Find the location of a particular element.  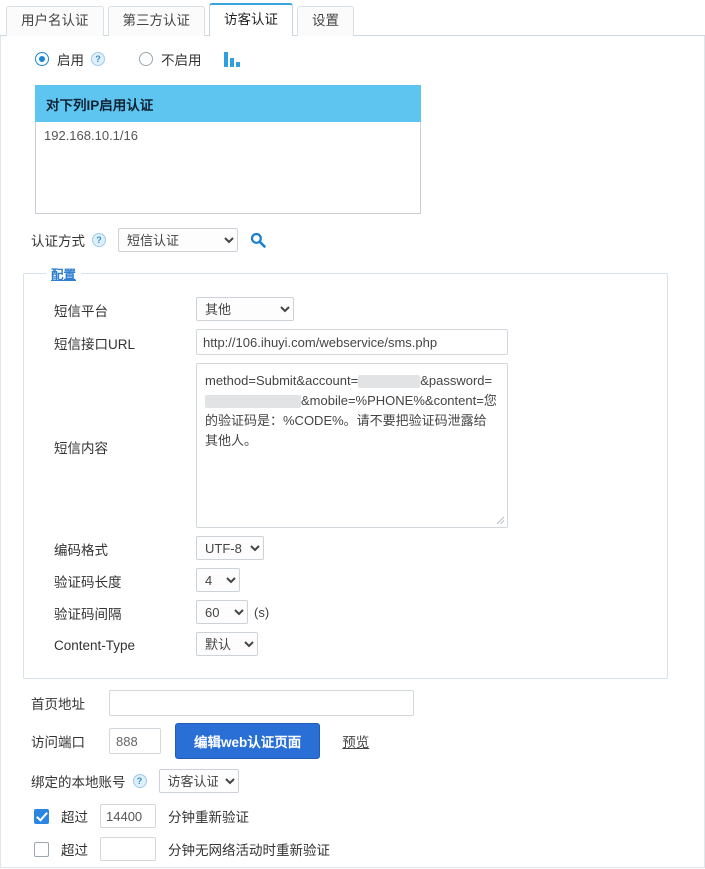

sms-platform-row: 短信平台 其他 is located at coordinates (345, 309).